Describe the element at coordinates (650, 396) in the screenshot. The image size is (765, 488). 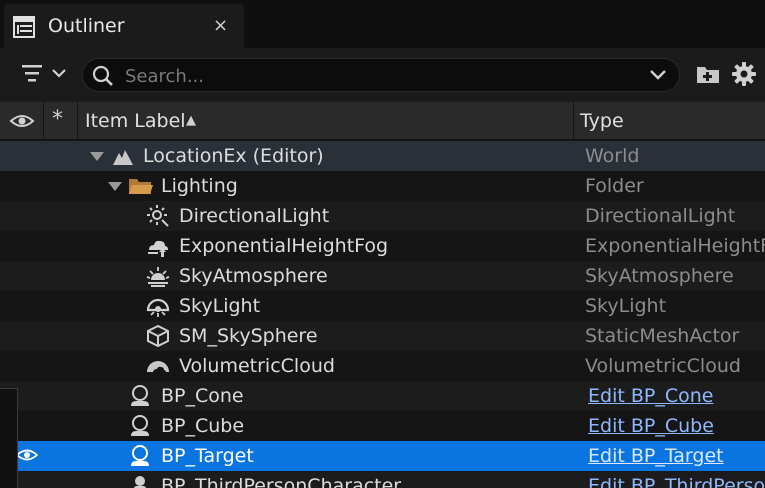
I see `edit-blueprint-link: Edit BP_Cone` at that location.